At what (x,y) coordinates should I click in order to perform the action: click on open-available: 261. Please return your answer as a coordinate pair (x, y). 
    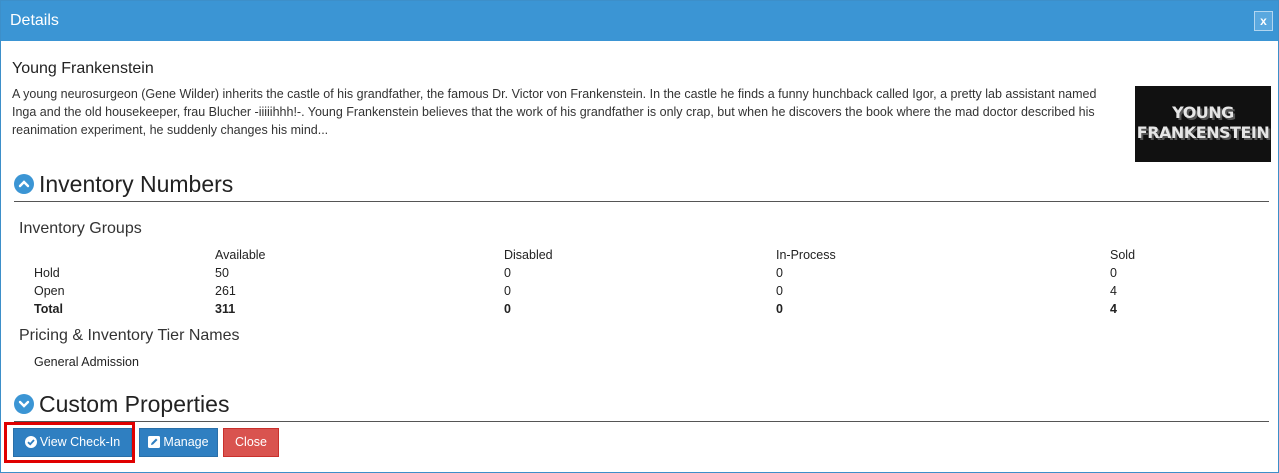
    Looking at the image, I should click on (225, 291).